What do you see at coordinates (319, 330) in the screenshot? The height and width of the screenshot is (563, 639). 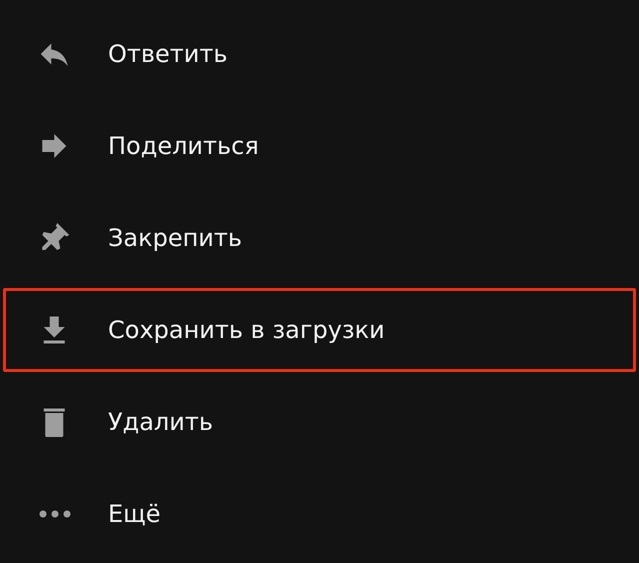 I see `menu-item: Сохранить в загрузки` at bounding box center [319, 330].